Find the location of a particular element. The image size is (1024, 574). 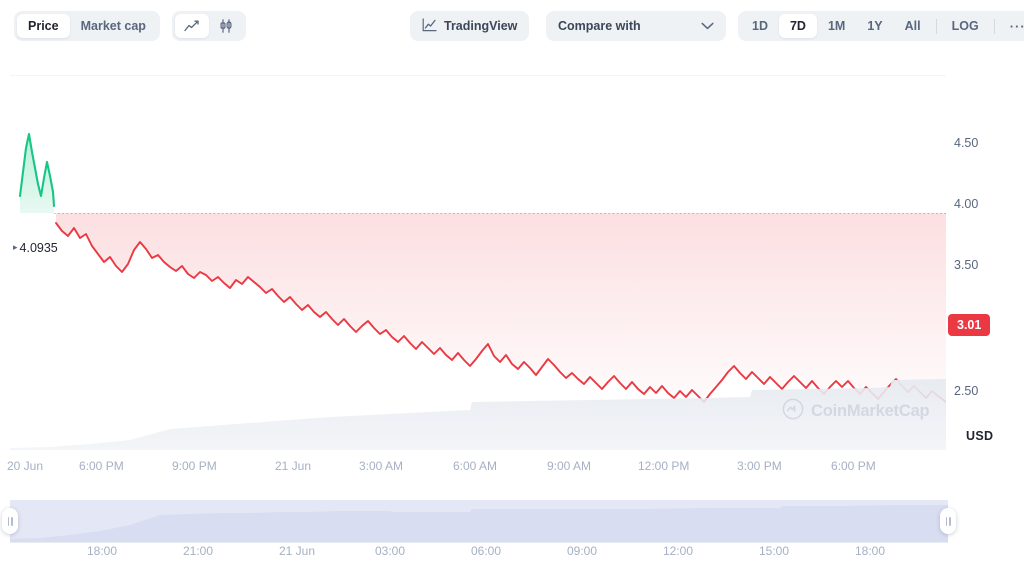

line-chart-icon is located at coordinates (192, 26).